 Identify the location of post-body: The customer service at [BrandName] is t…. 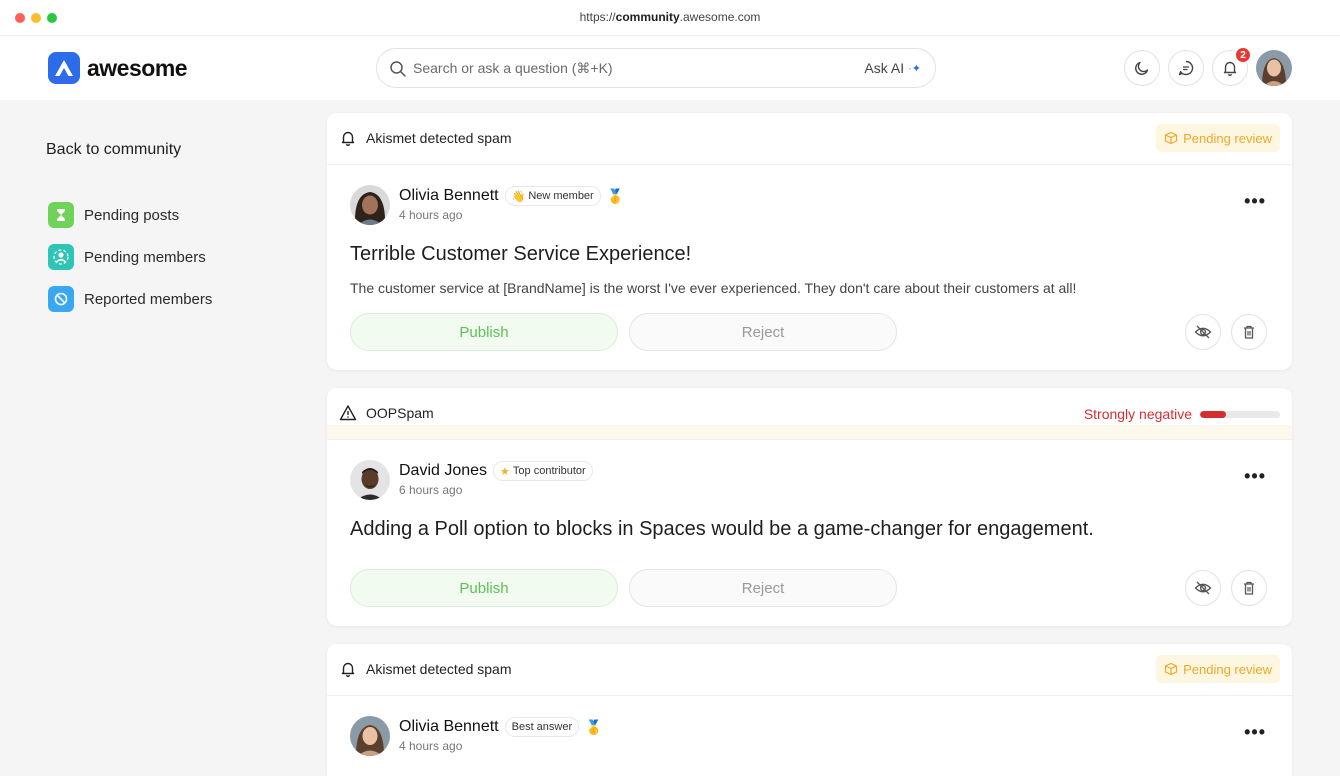
(713, 288).